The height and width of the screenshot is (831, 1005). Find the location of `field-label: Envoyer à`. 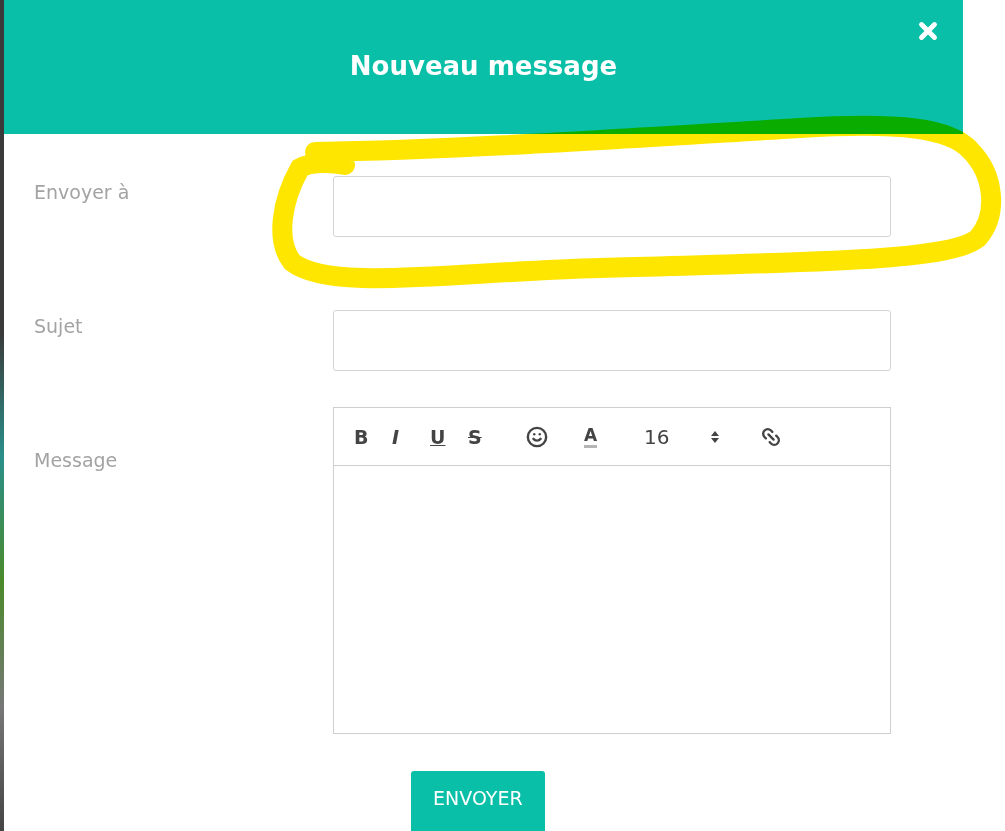

field-label: Envoyer à is located at coordinates (82, 191).